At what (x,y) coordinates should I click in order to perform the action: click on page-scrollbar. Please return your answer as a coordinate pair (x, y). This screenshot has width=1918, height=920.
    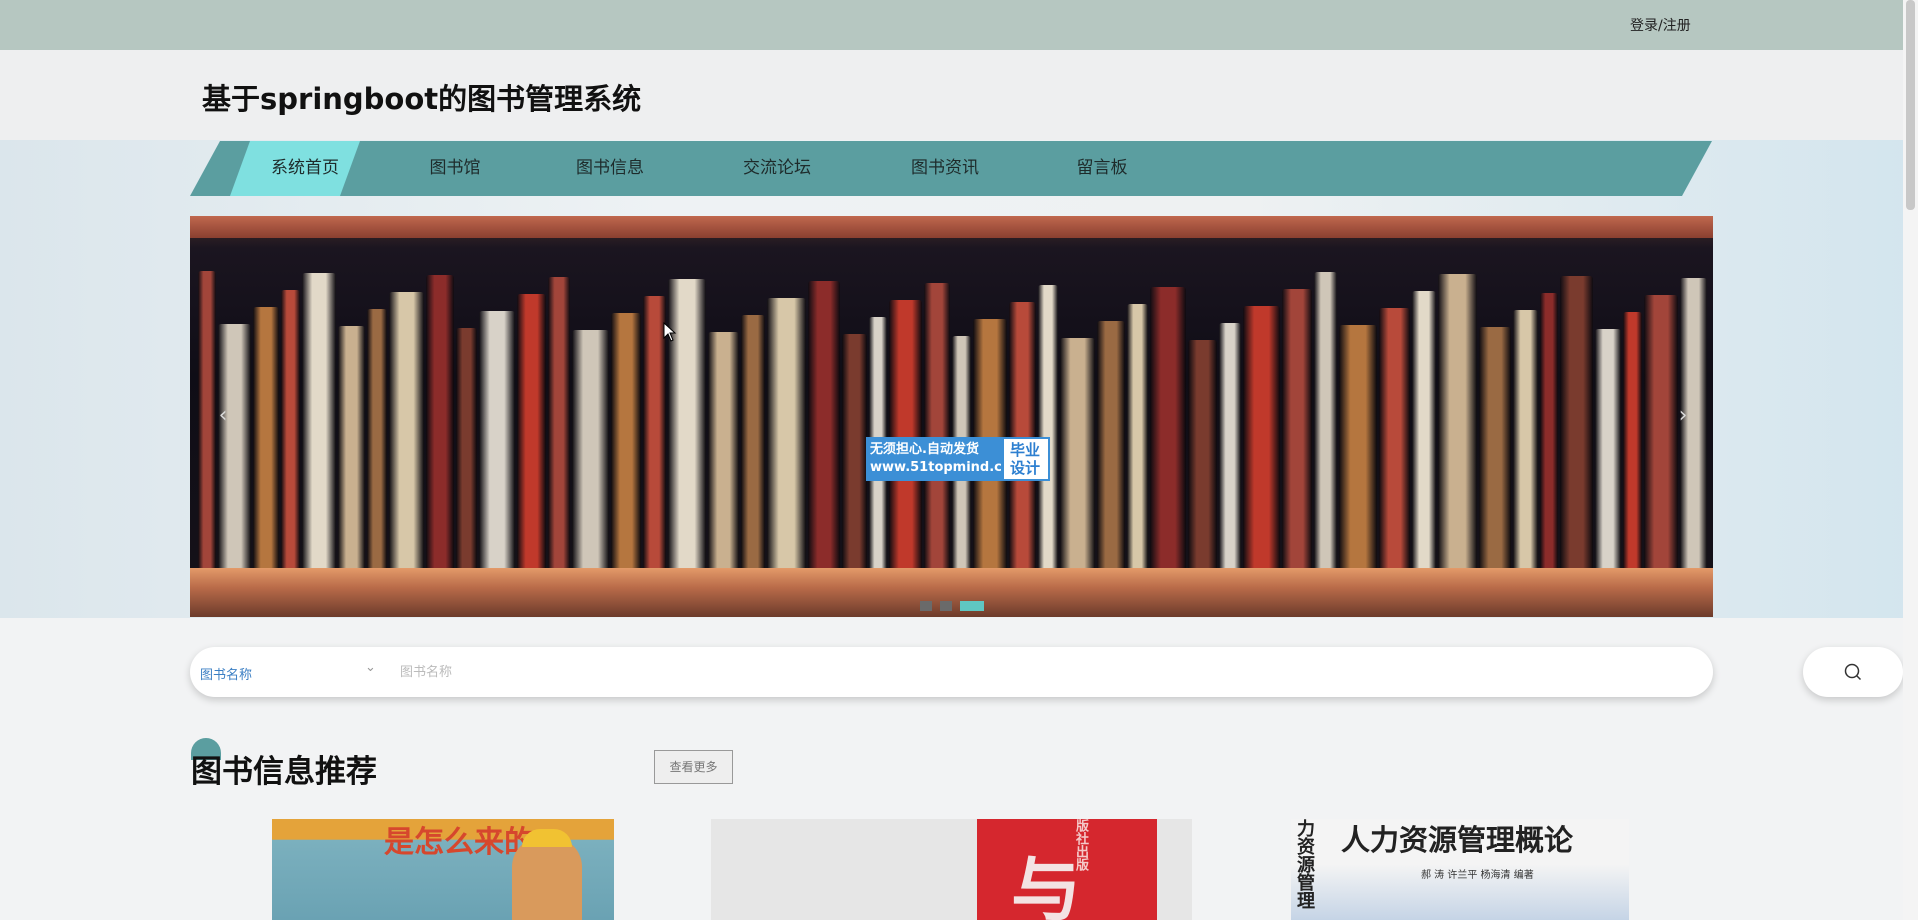
    Looking at the image, I should click on (1910, 460).